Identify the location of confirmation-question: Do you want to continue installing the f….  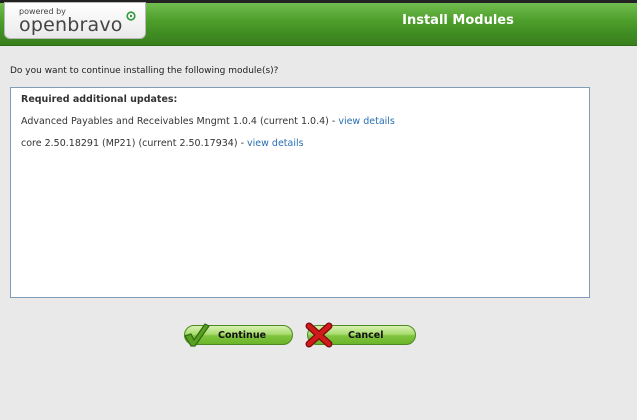
(144, 71).